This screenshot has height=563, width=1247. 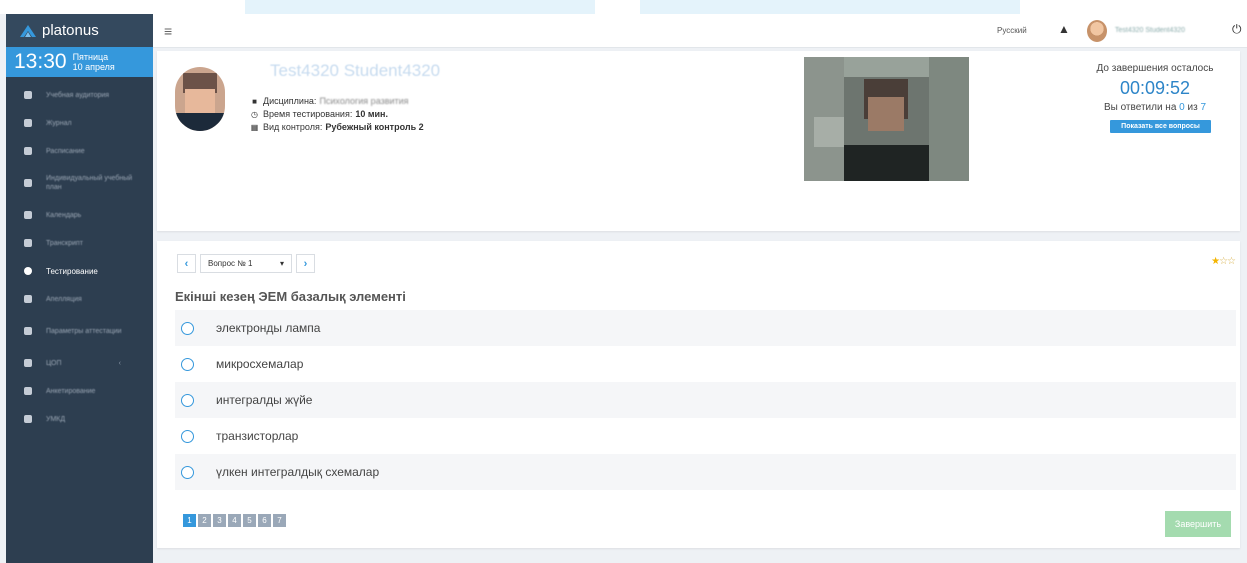 I want to click on answer-option: электронды лампа, so click(x=705, y=328).